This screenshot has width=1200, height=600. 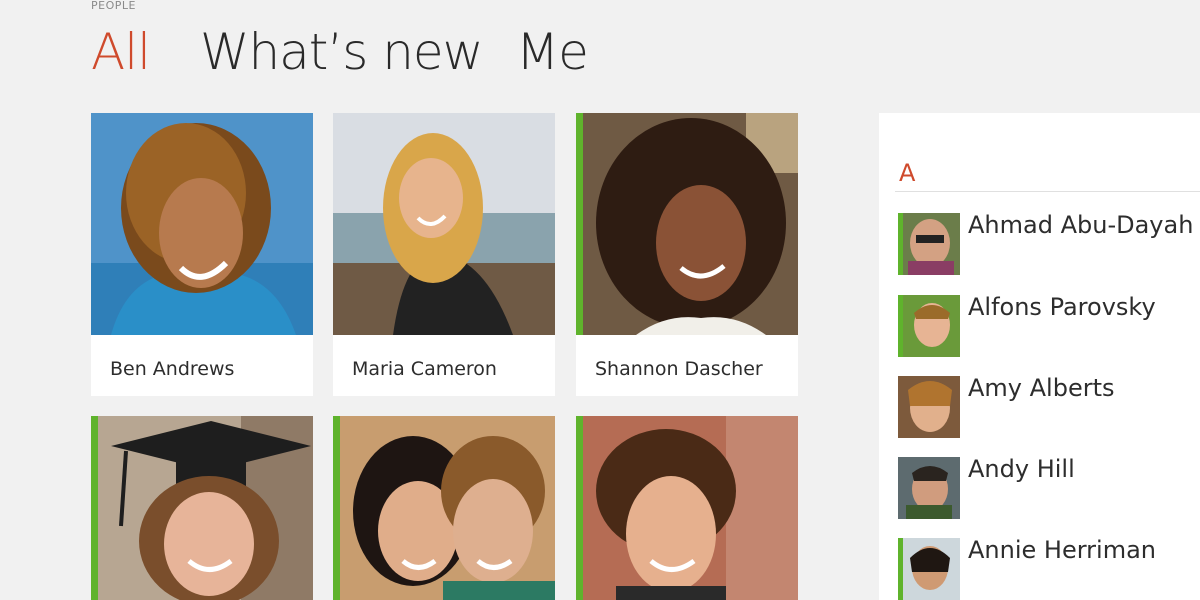 I want to click on contact-tile-ben-andrews: Ben Andrews, so click(x=202, y=254).